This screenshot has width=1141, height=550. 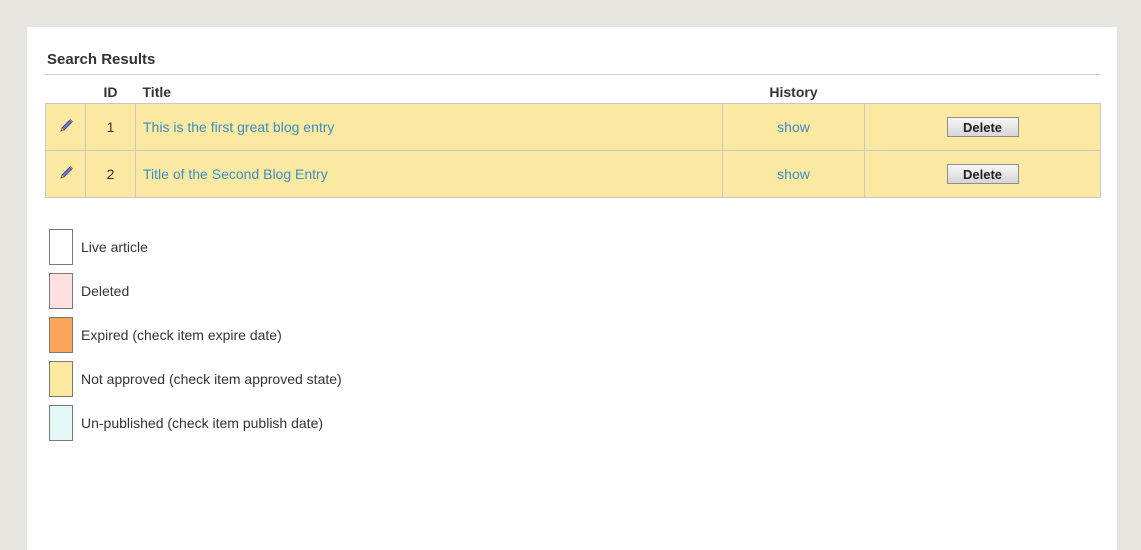 What do you see at coordinates (238, 127) in the screenshot?
I see `article-title-link: This is the first great blog entry` at bounding box center [238, 127].